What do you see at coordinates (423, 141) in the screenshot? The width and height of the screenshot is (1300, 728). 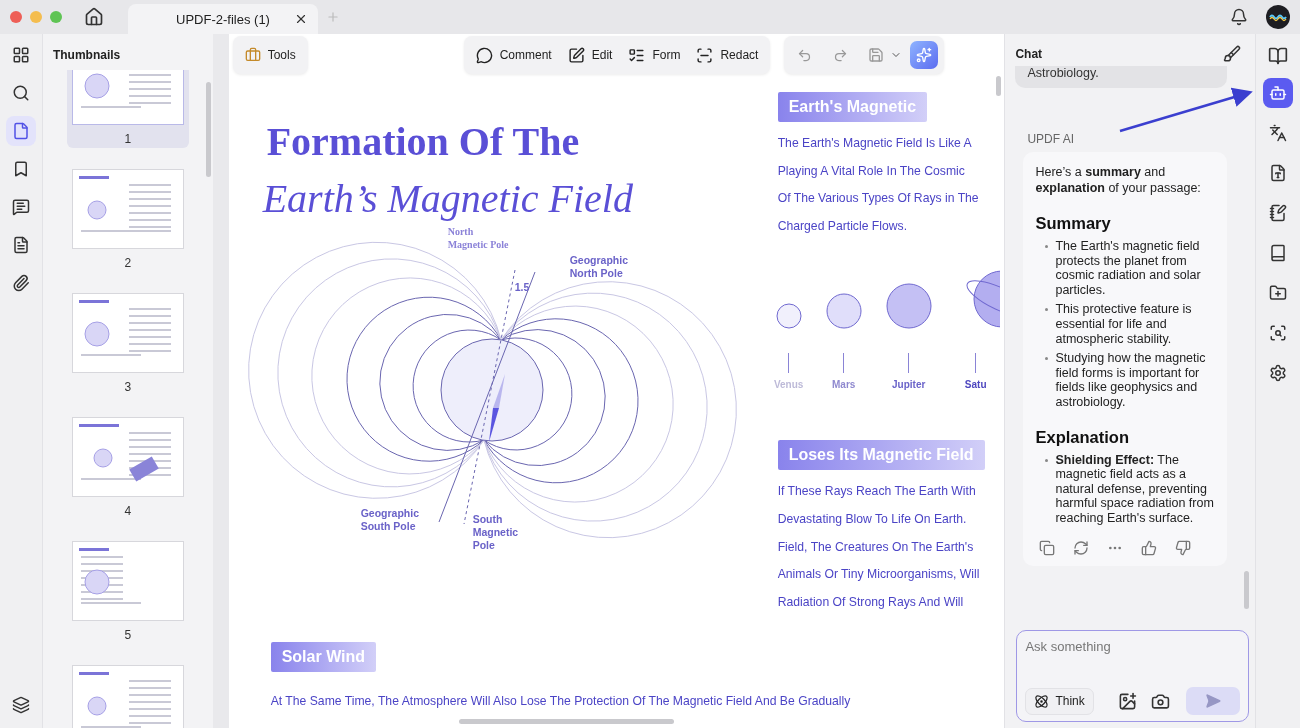 I see `page-title: Formation Of The` at bounding box center [423, 141].